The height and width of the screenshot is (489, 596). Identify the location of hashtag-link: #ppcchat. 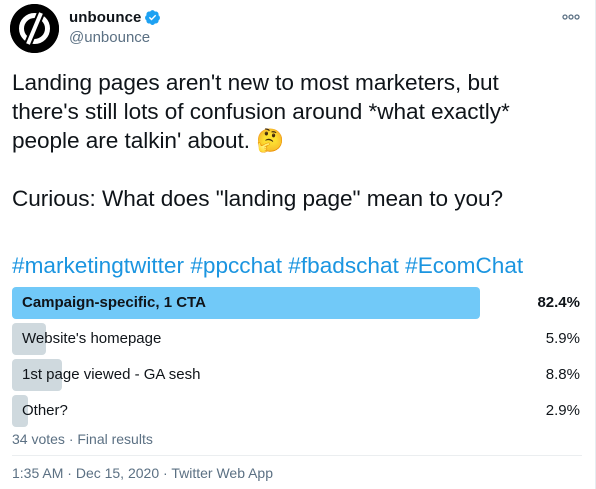
(236, 265).